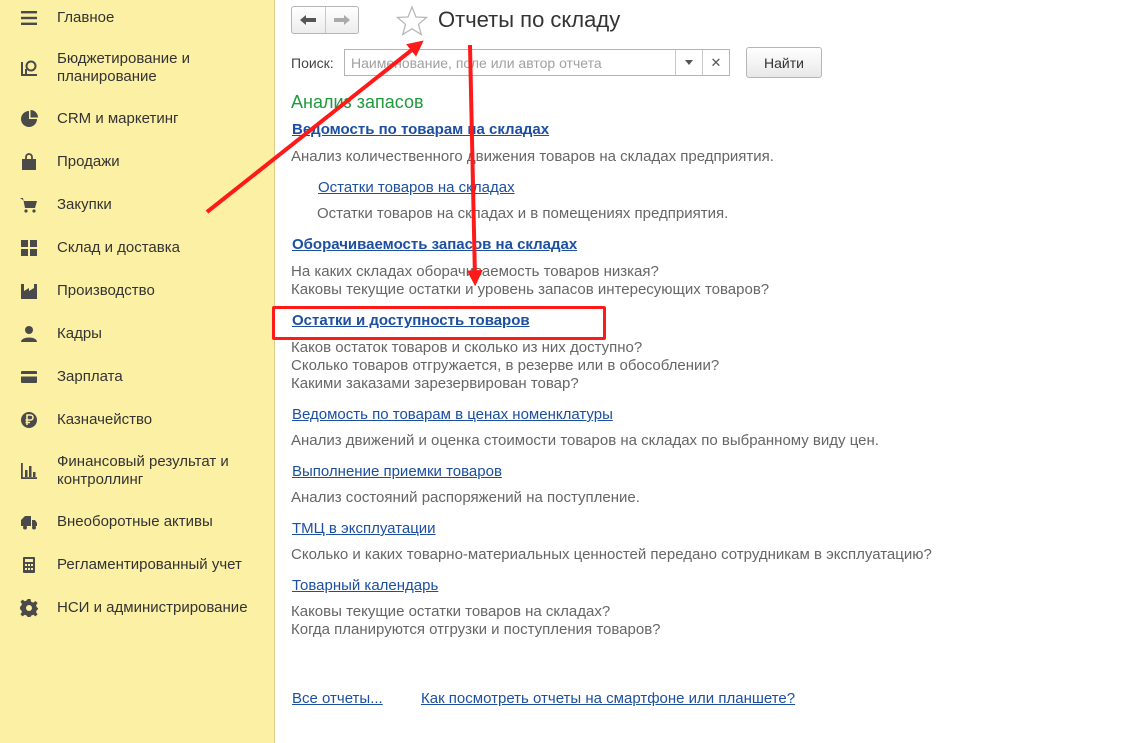  Describe the element at coordinates (357, 102) in the screenshot. I see `section-title: Анализ запасов` at that location.